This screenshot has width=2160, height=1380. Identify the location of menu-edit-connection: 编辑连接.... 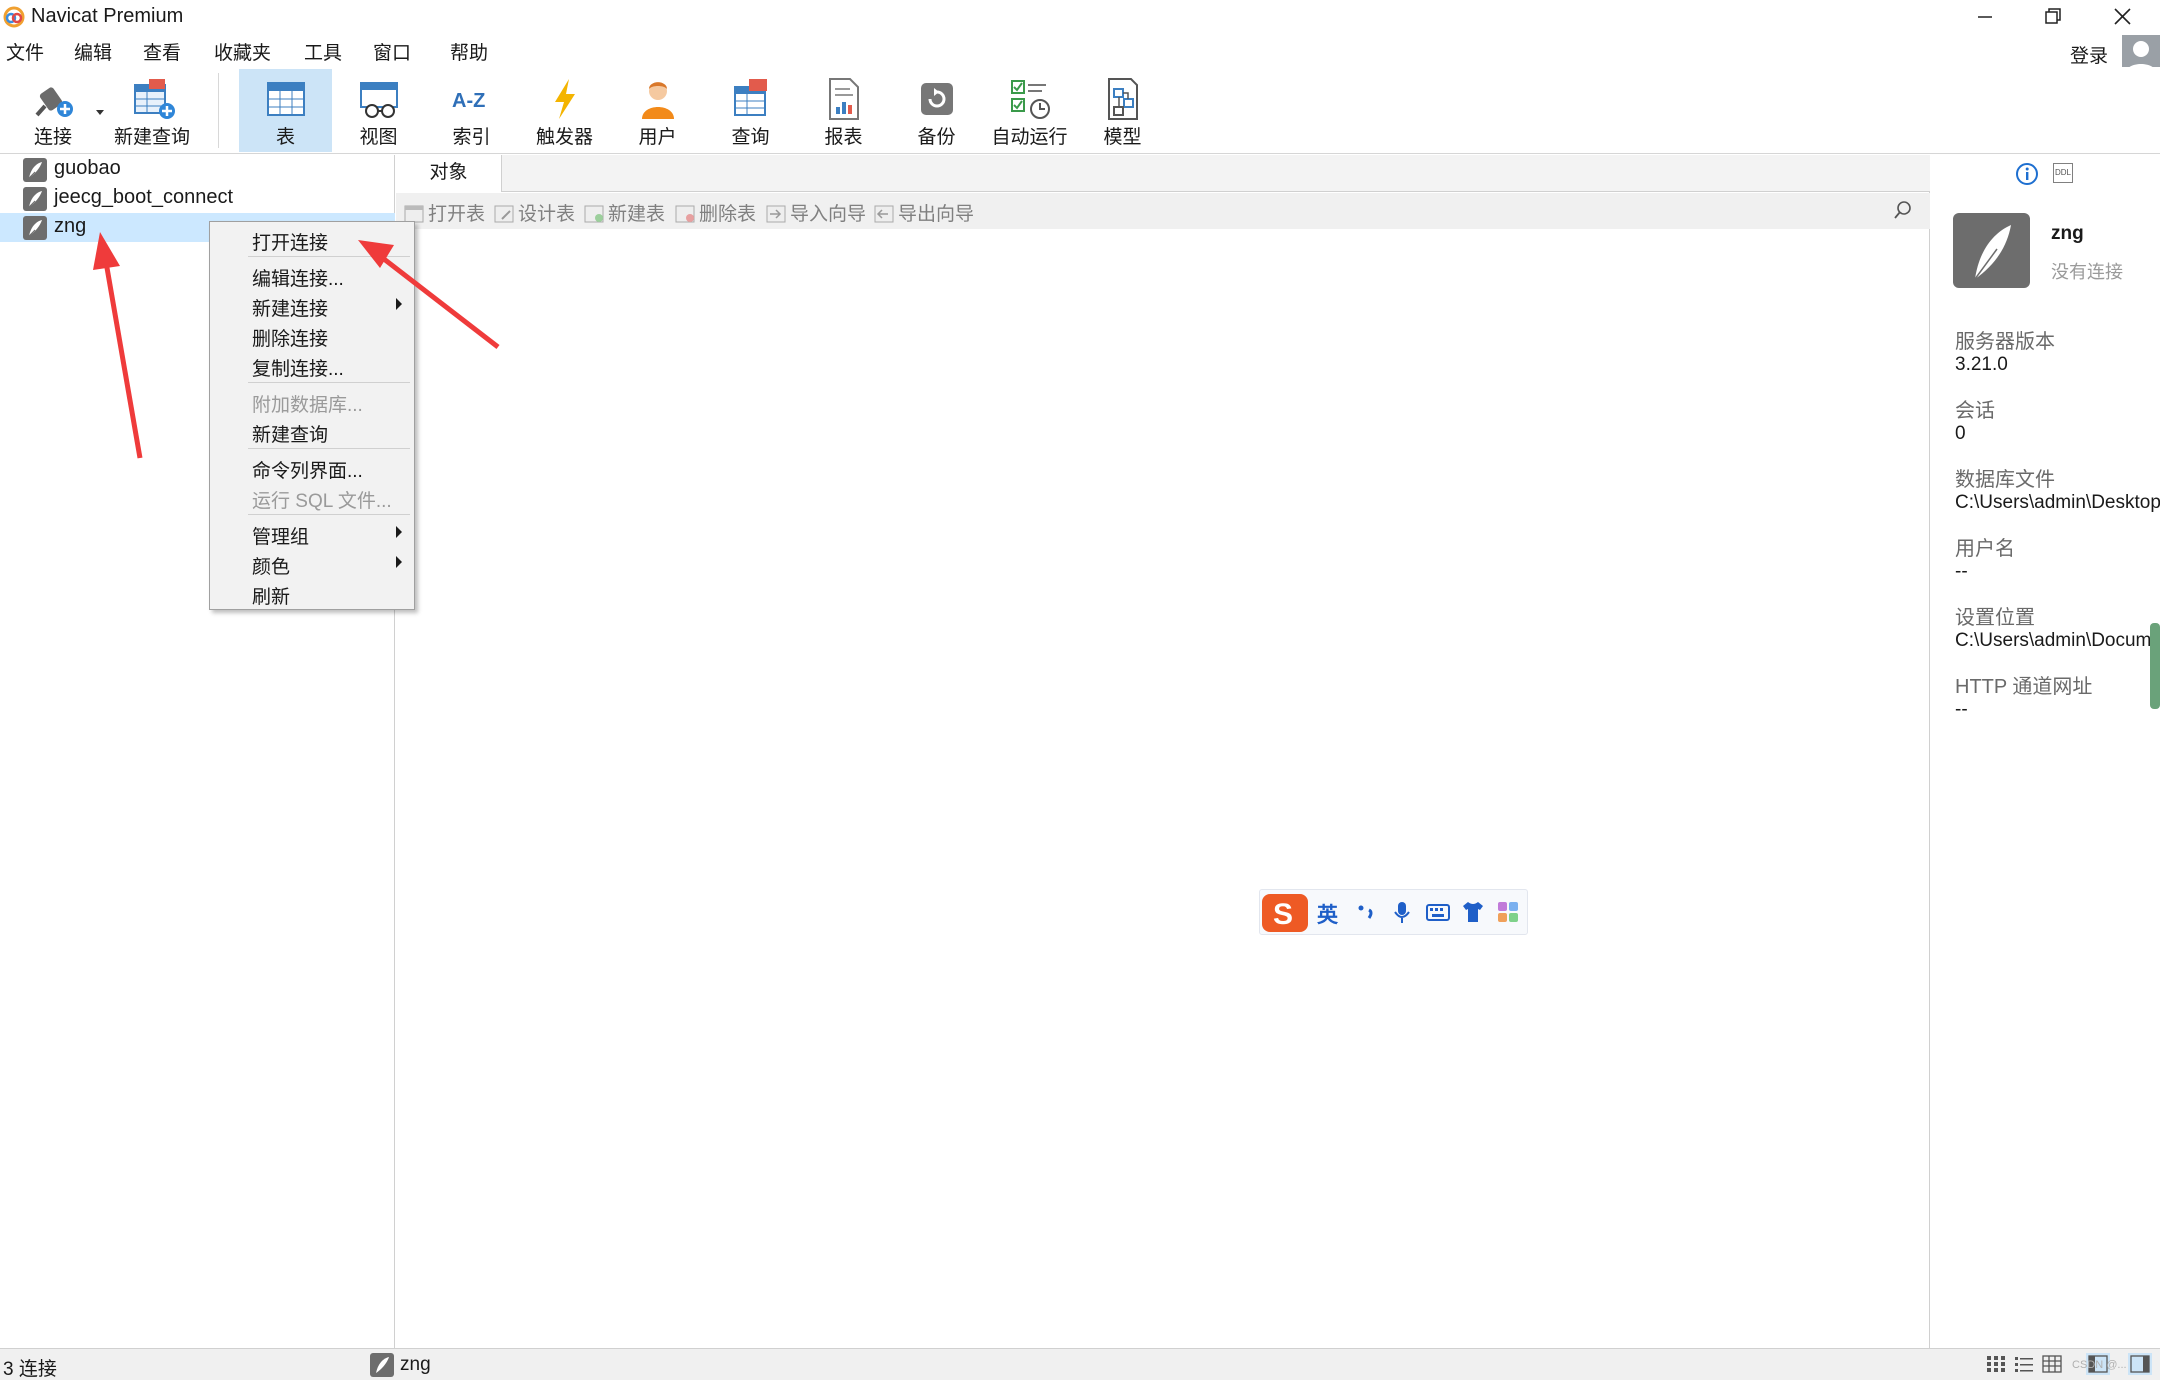
(298, 277).